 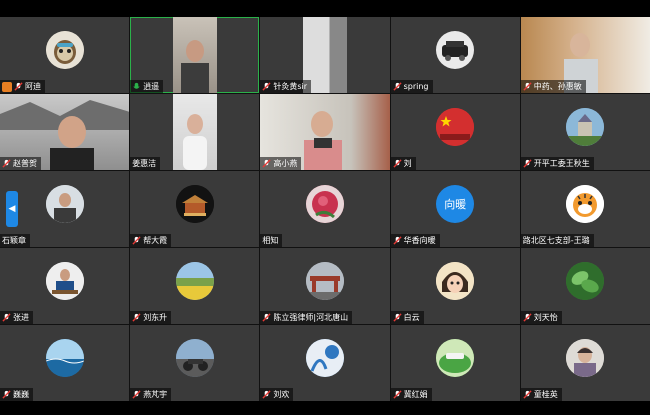 I want to click on participant-tile: 巍巍, so click(x=65, y=363).